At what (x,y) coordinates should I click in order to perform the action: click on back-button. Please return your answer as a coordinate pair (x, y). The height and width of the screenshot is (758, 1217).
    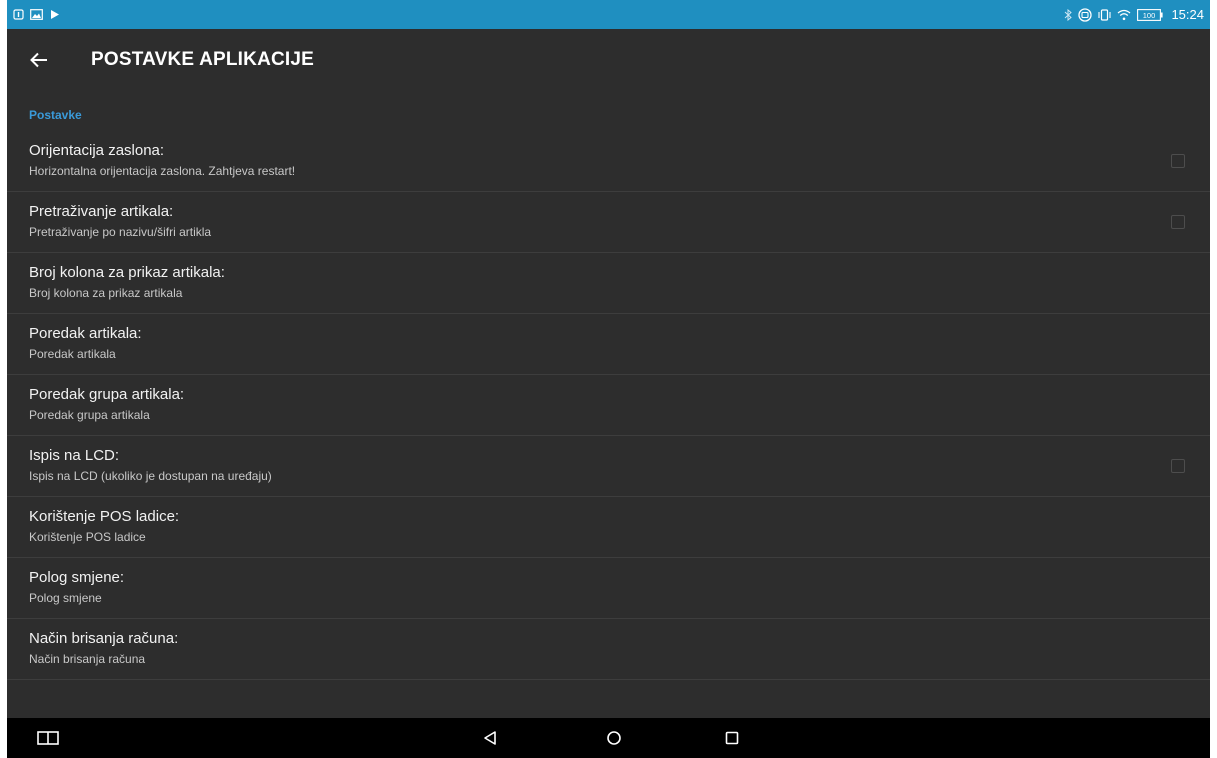
    Looking at the image, I should click on (39, 60).